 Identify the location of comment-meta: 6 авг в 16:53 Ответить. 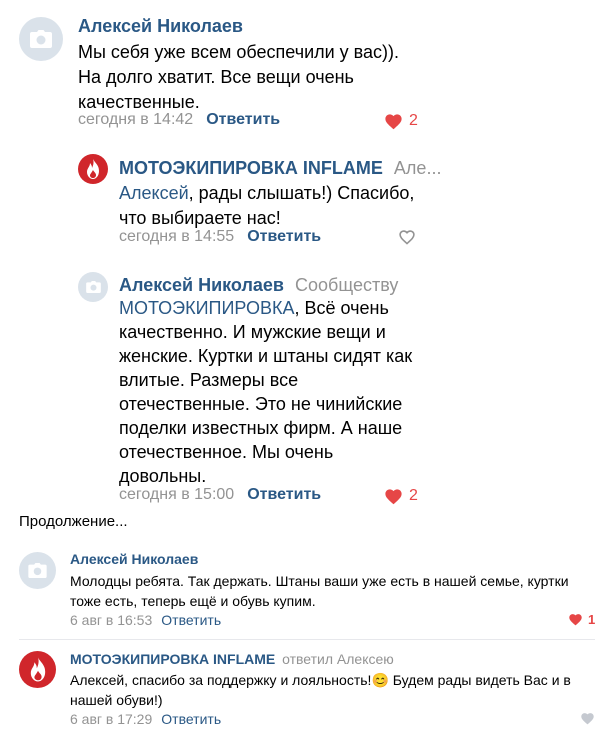
(145, 620).